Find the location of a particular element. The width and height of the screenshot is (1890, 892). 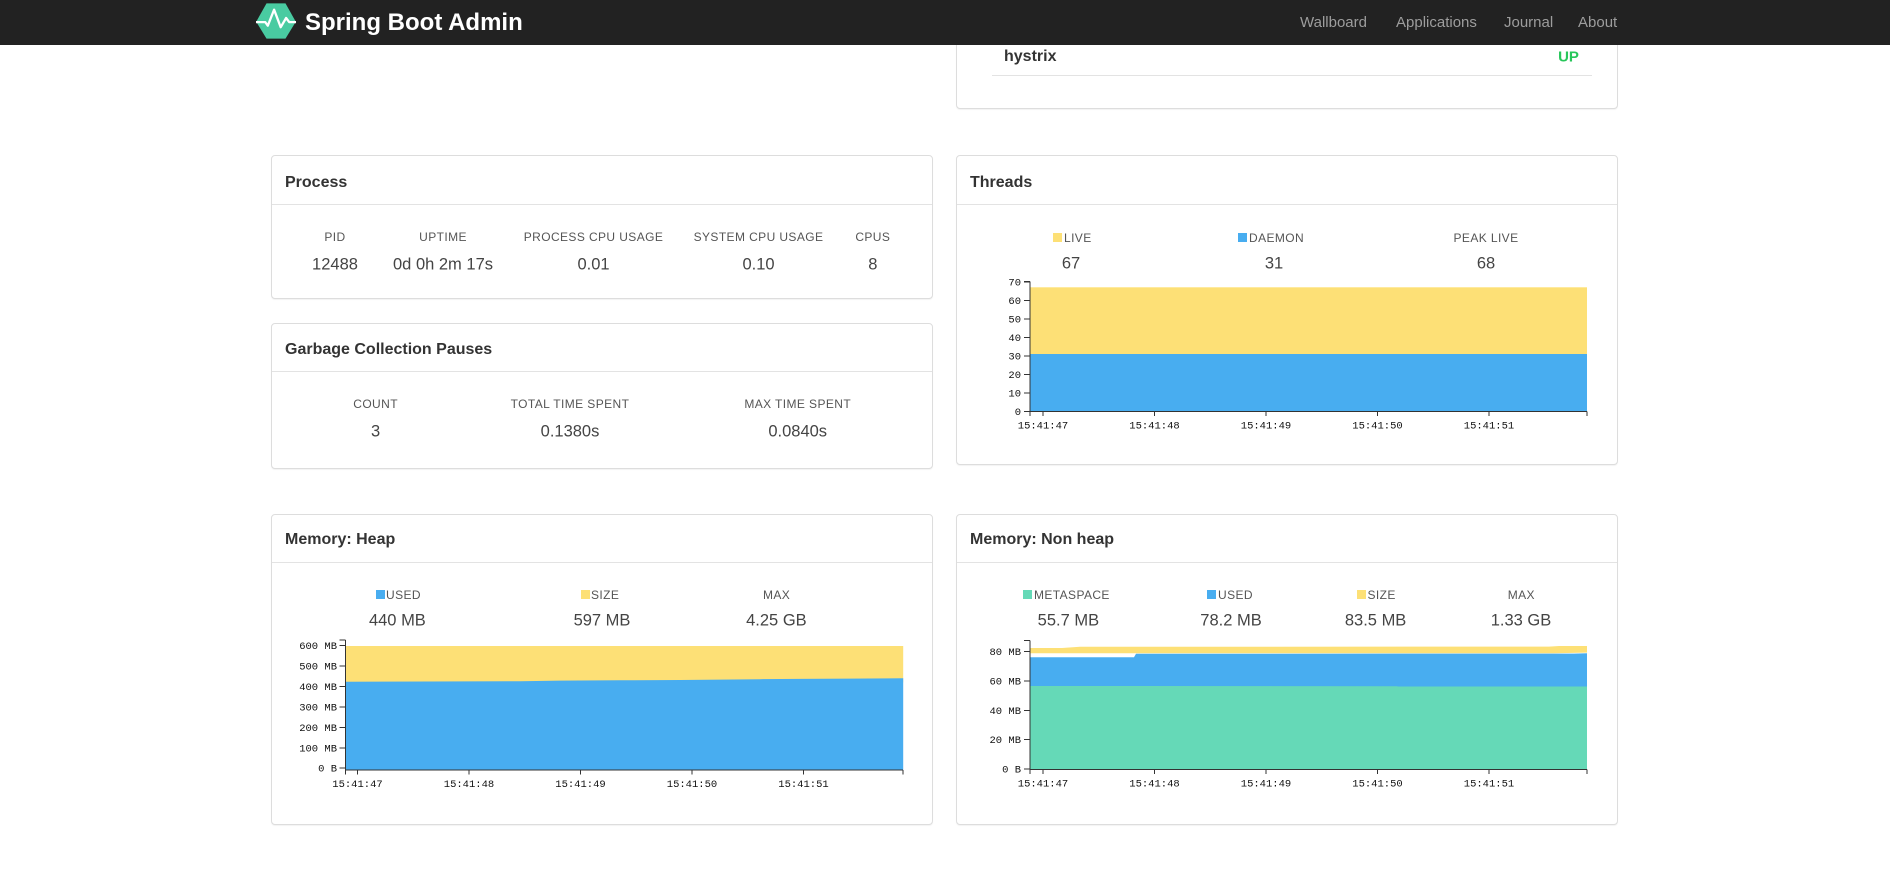

svg-text: 60 is located at coordinates (1014, 302).